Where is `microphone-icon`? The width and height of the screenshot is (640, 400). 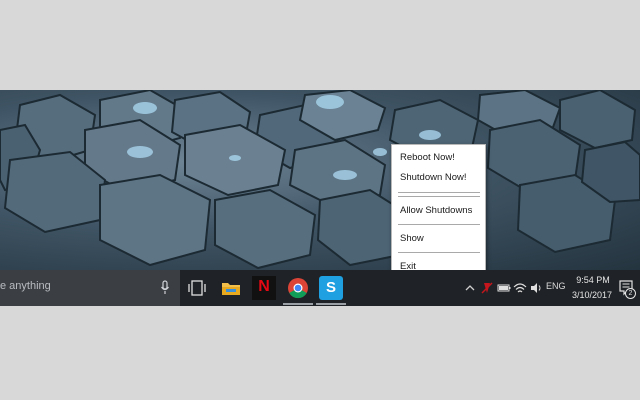 microphone-icon is located at coordinates (165, 288).